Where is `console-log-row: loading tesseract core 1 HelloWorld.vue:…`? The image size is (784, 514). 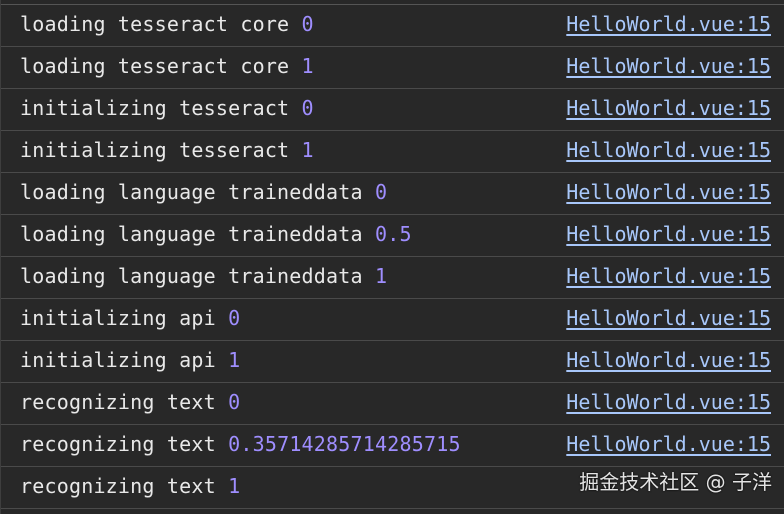
console-log-row: loading tesseract core 1 HelloWorld.vue:… is located at coordinates (392, 67).